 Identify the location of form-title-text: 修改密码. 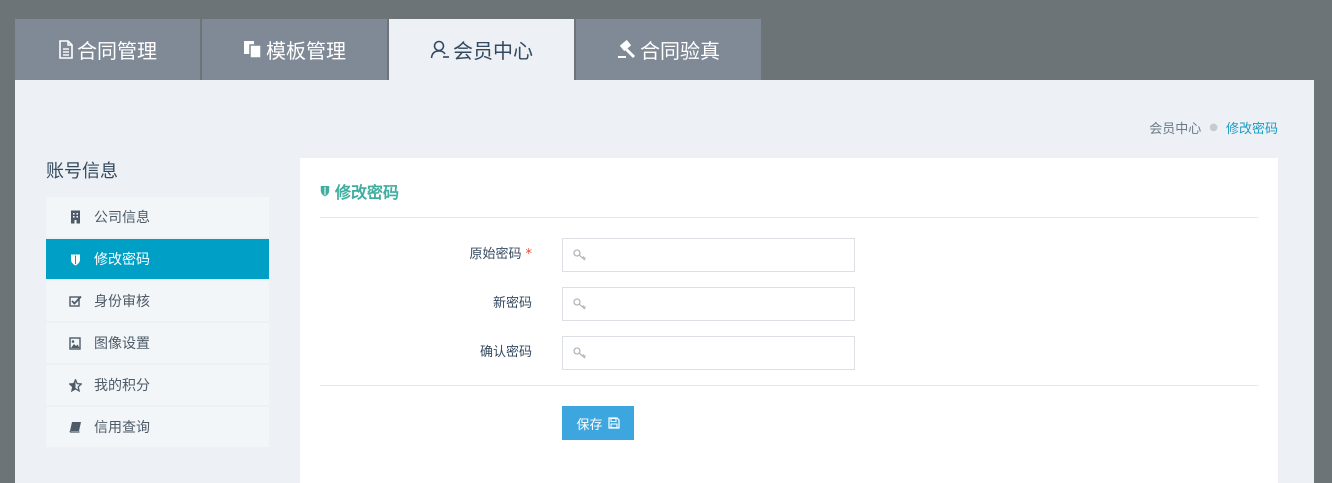
(367, 192).